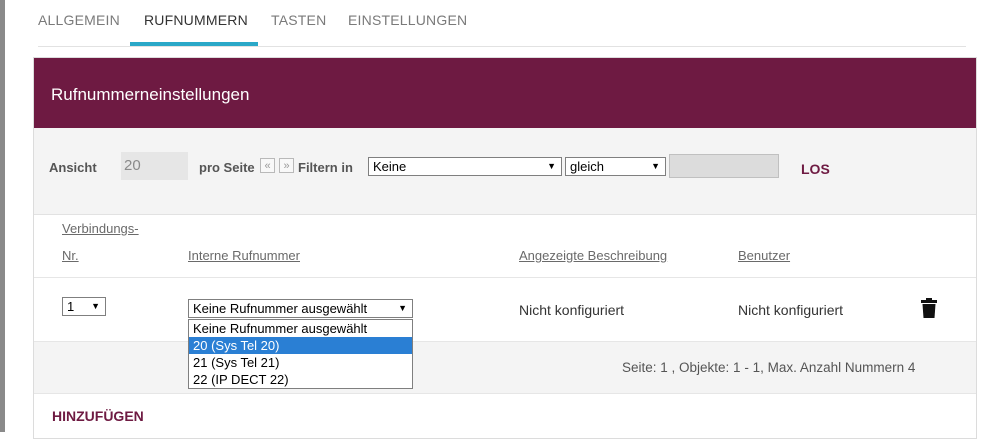 The height and width of the screenshot is (439, 992). I want to click on tab-rufnummern: RUFNUMMERN, so click(196, 20).